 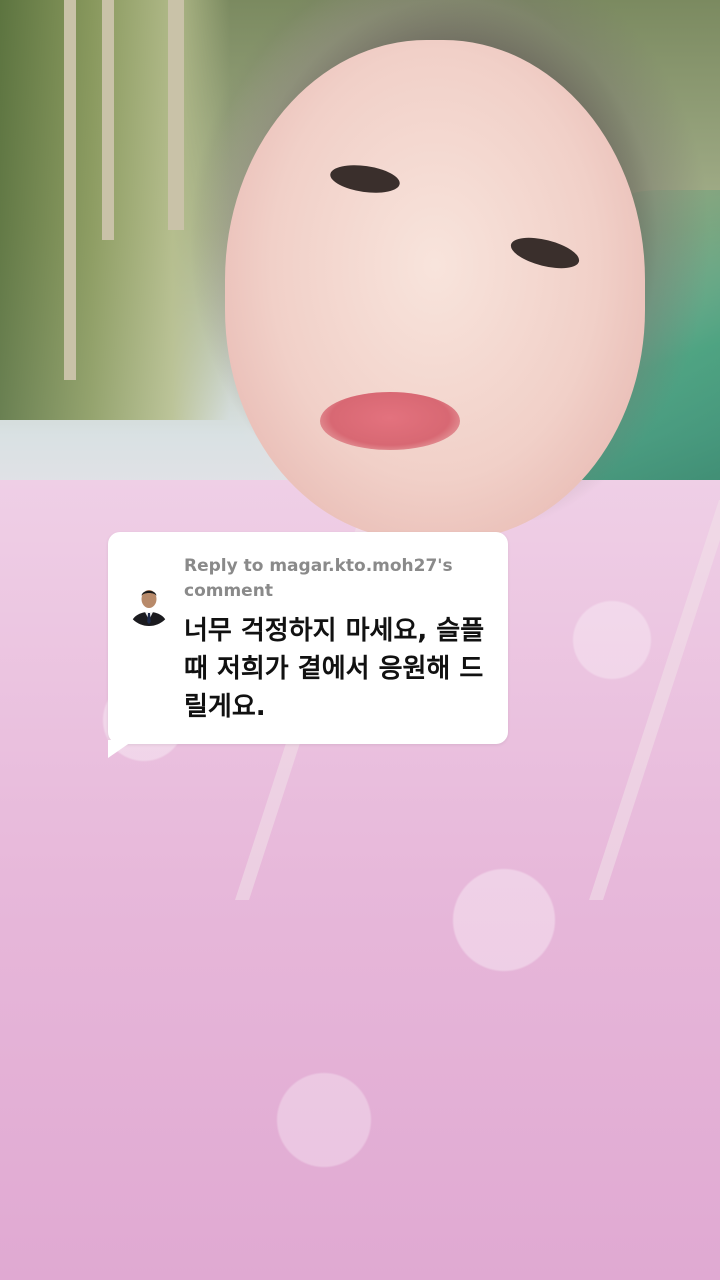 What do you see at coordinates (334, 669) in the screenshot?
I see `comment-text: 너무 걱정하지 마세요, 슬플 때 저희가 곁에서 응원해 드릴게요.` at bounding box center [334, 669].